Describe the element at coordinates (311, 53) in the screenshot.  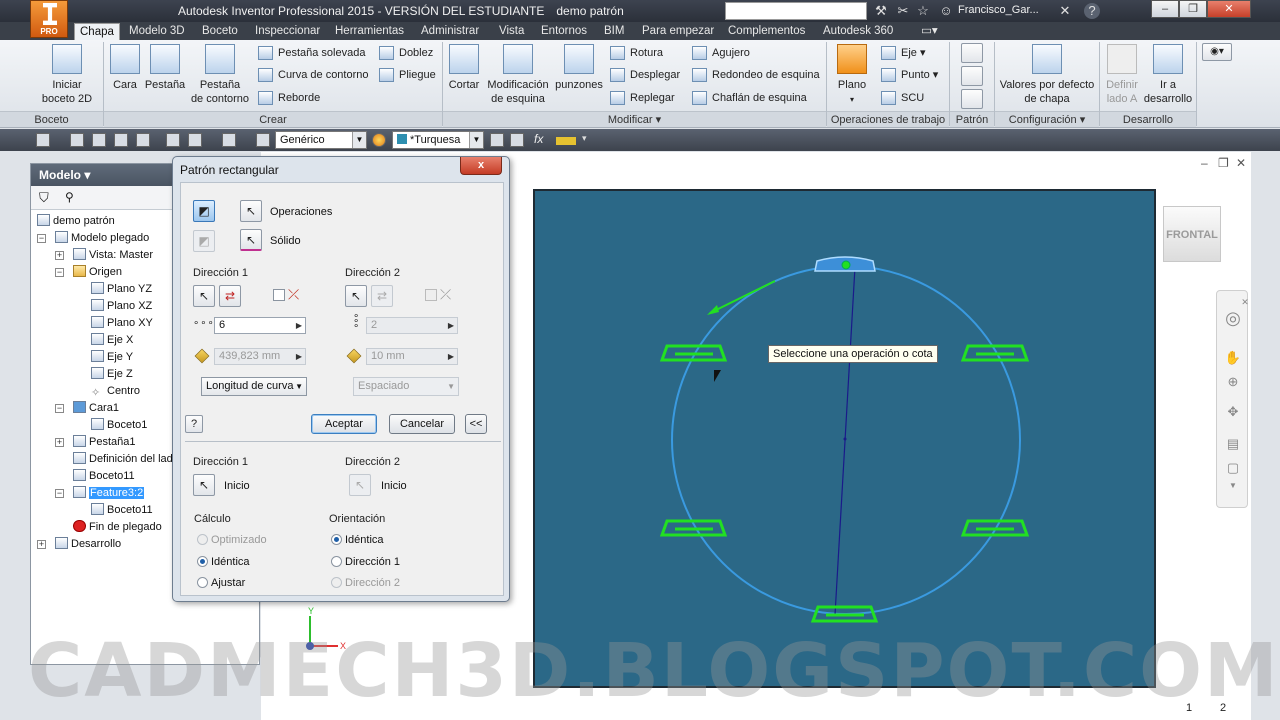
I see `lofted-flange-button: Pestaña solevada` at that location.